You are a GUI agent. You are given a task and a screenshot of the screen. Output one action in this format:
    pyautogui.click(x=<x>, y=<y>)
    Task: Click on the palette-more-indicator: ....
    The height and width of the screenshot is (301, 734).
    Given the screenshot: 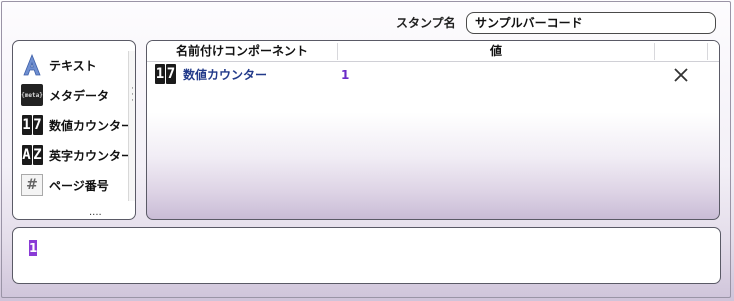 What is the action you would take?
    pyautogui.click(x=95, y=212)
    